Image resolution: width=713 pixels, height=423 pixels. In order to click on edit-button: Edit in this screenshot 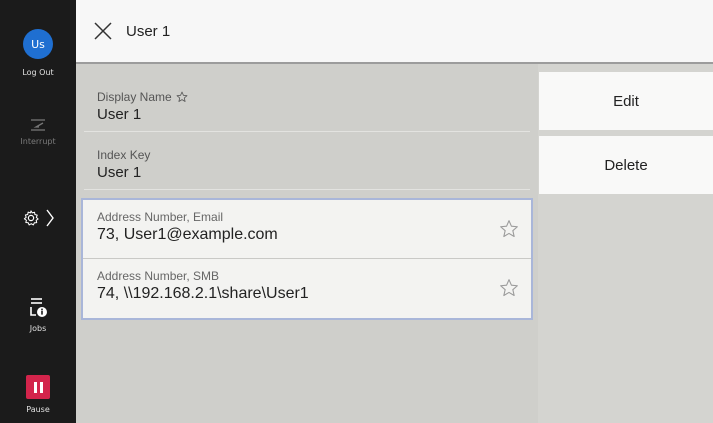, I will do `click(626, 101)`.